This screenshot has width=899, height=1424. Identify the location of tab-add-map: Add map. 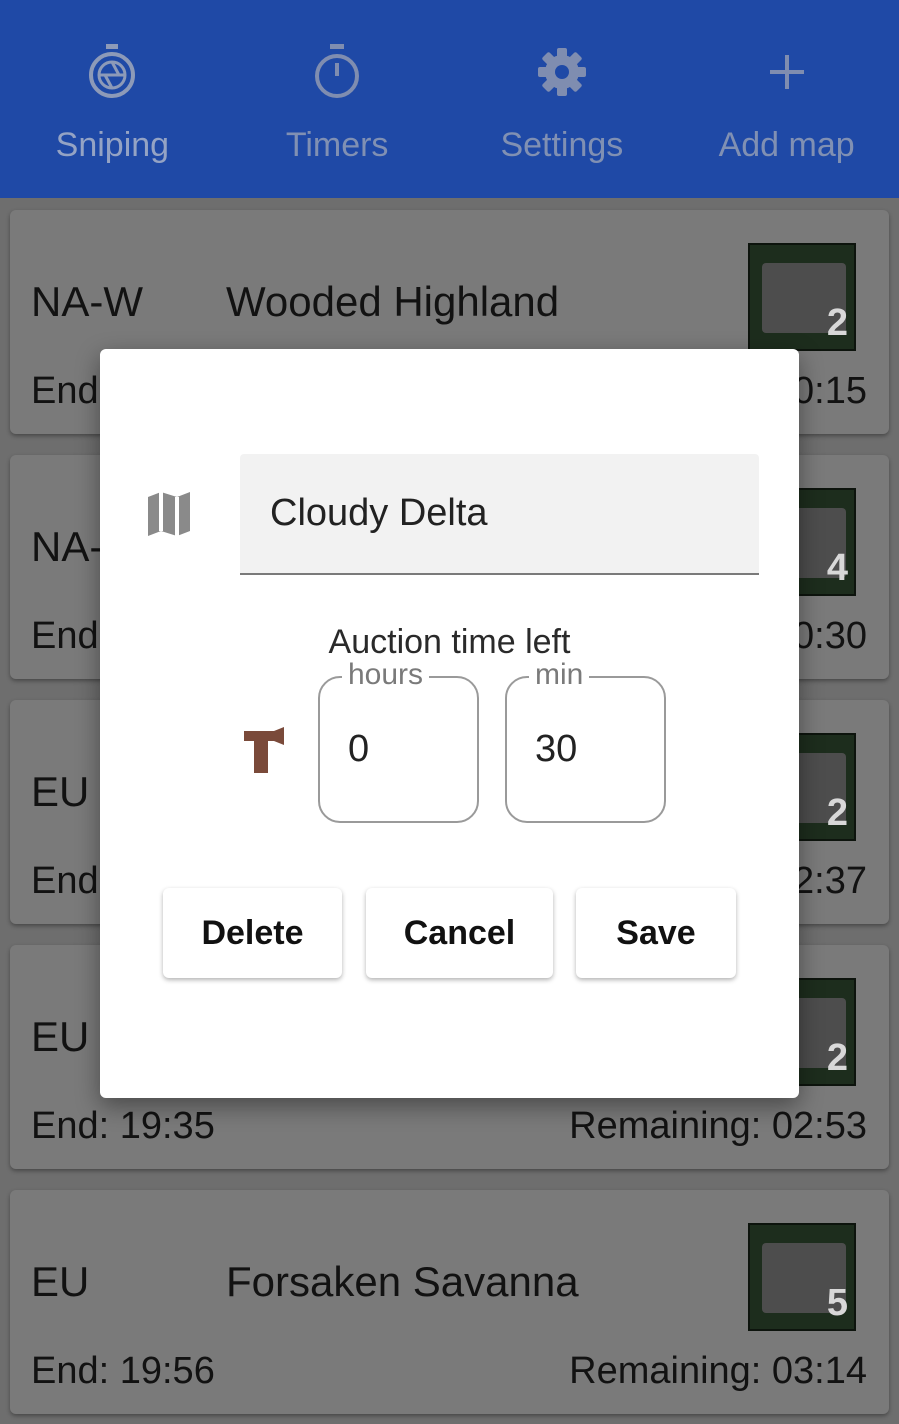
(786, 99).